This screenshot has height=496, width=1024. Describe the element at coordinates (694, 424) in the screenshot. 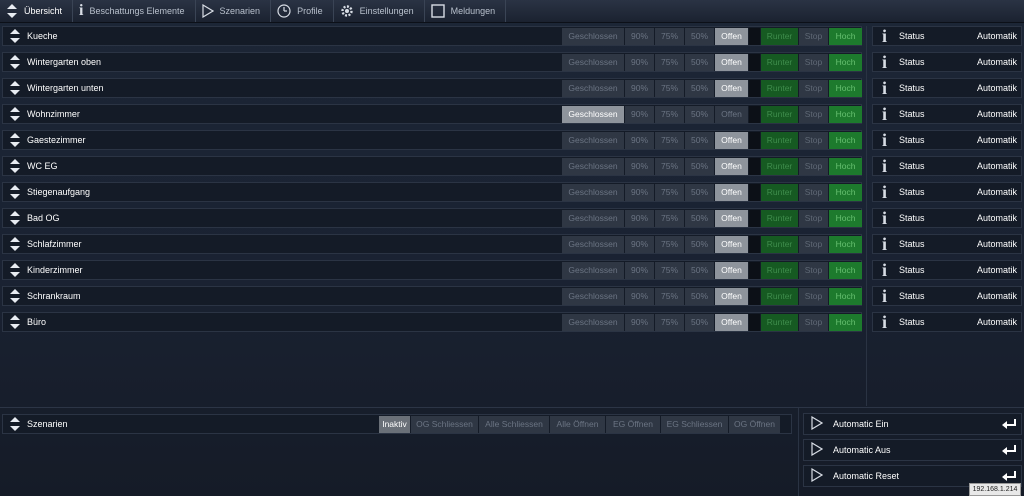

I see `scenario-button: EG Schliessen` at that location.